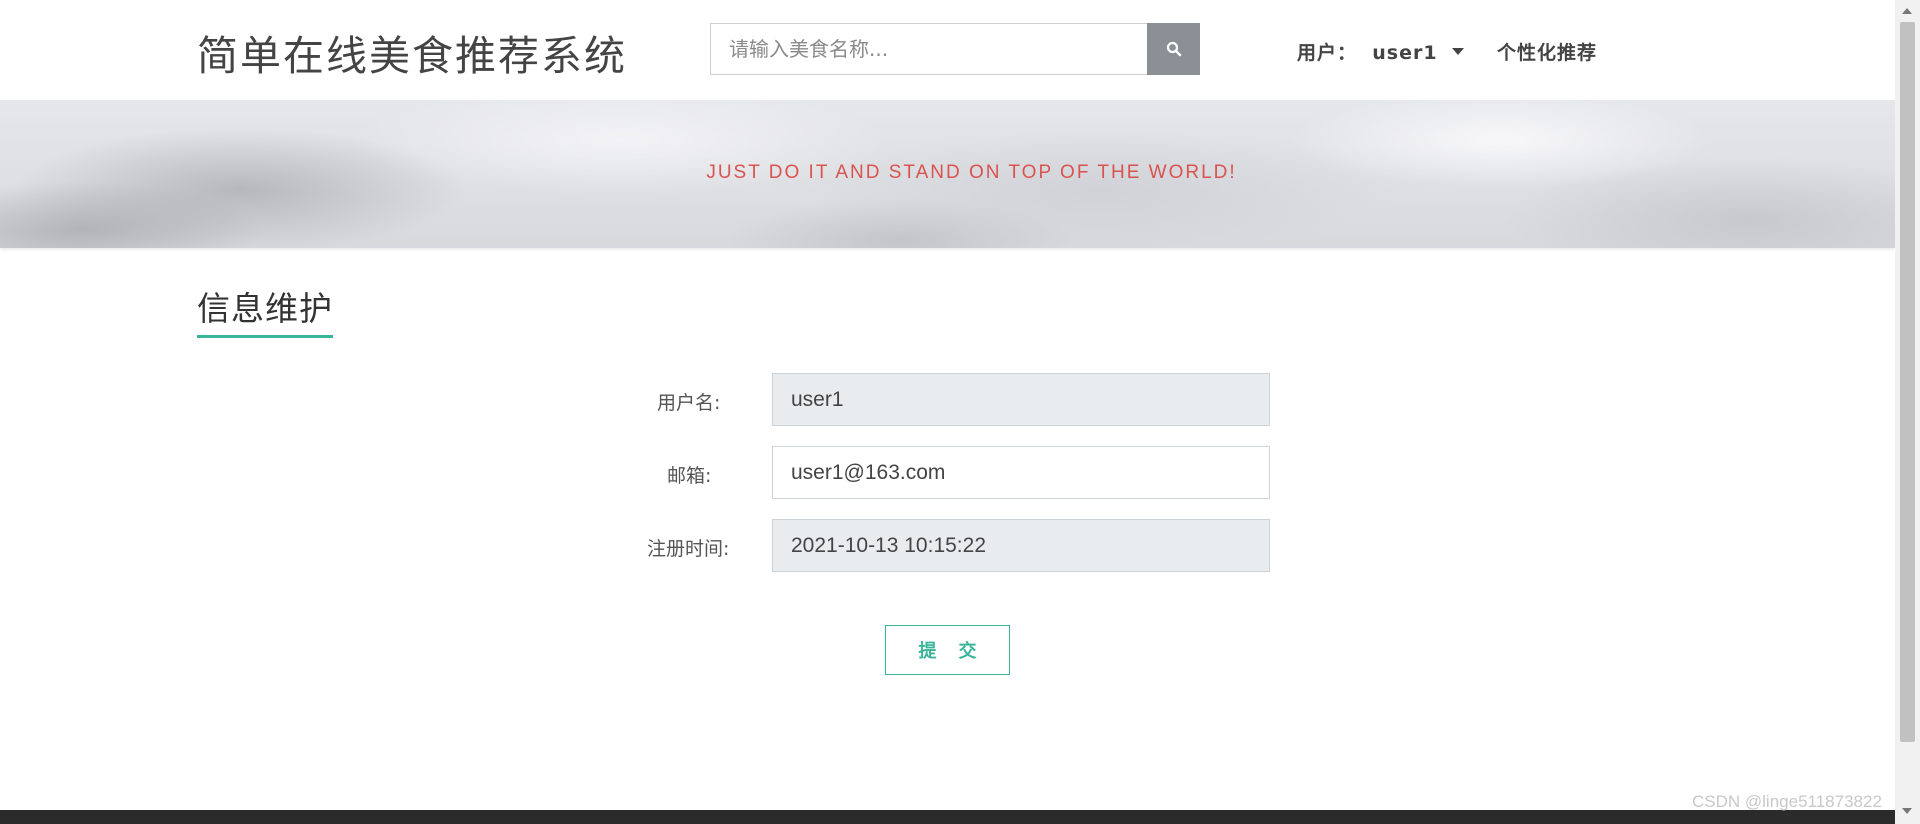  What do you see at coordinates (689, 403) in the screenshot?
I see `username-label: 用户名:` at bounding box center [689, 403].